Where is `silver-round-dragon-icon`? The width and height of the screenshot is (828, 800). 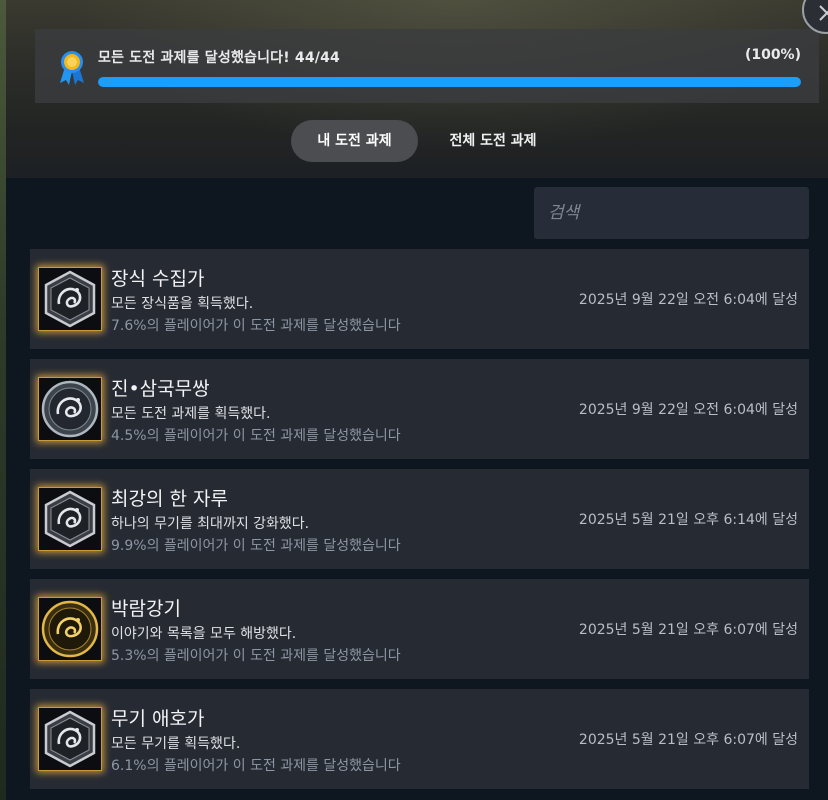 silver-round-dragon-icon is located at coordinates (70, 409).